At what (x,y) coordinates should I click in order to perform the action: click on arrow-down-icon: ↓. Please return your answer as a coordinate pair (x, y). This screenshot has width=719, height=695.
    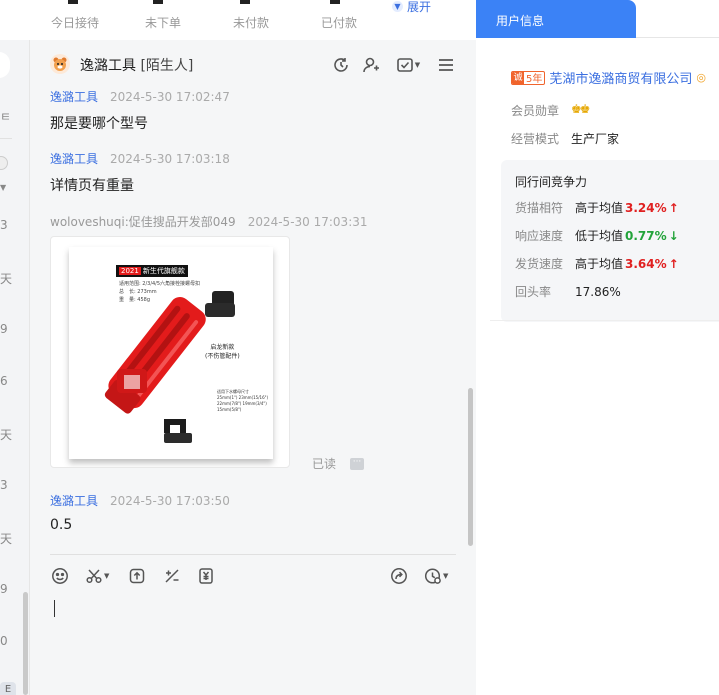
    Looking at the image, I should click on (673, 236).